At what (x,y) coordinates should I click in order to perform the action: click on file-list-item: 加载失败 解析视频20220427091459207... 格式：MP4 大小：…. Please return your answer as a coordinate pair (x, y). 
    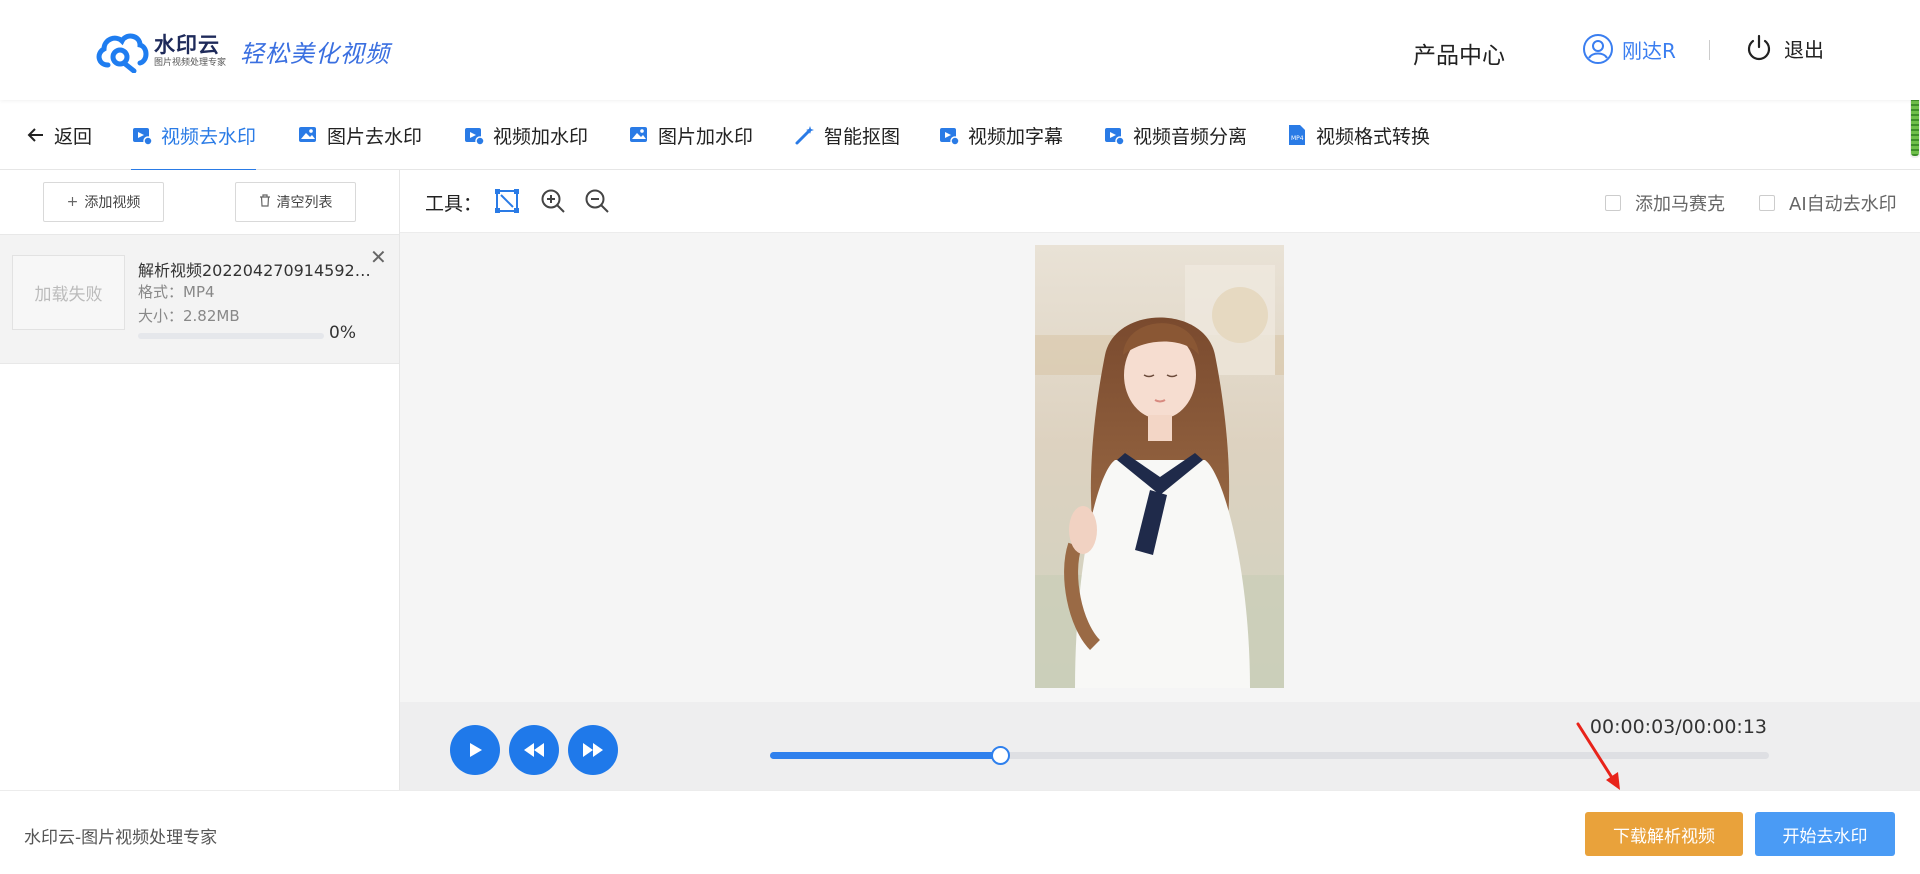
    Looking at the image, I should click on (199, 299).